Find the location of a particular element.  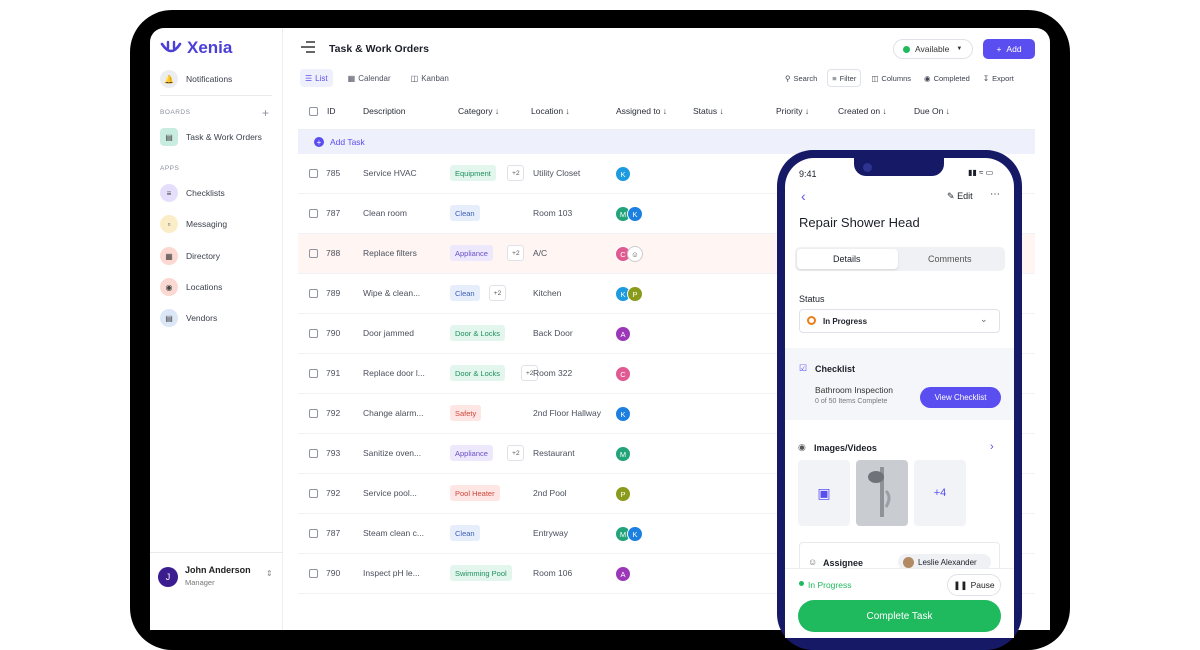

task-description: Clean room is located at coordinates (385, 213).